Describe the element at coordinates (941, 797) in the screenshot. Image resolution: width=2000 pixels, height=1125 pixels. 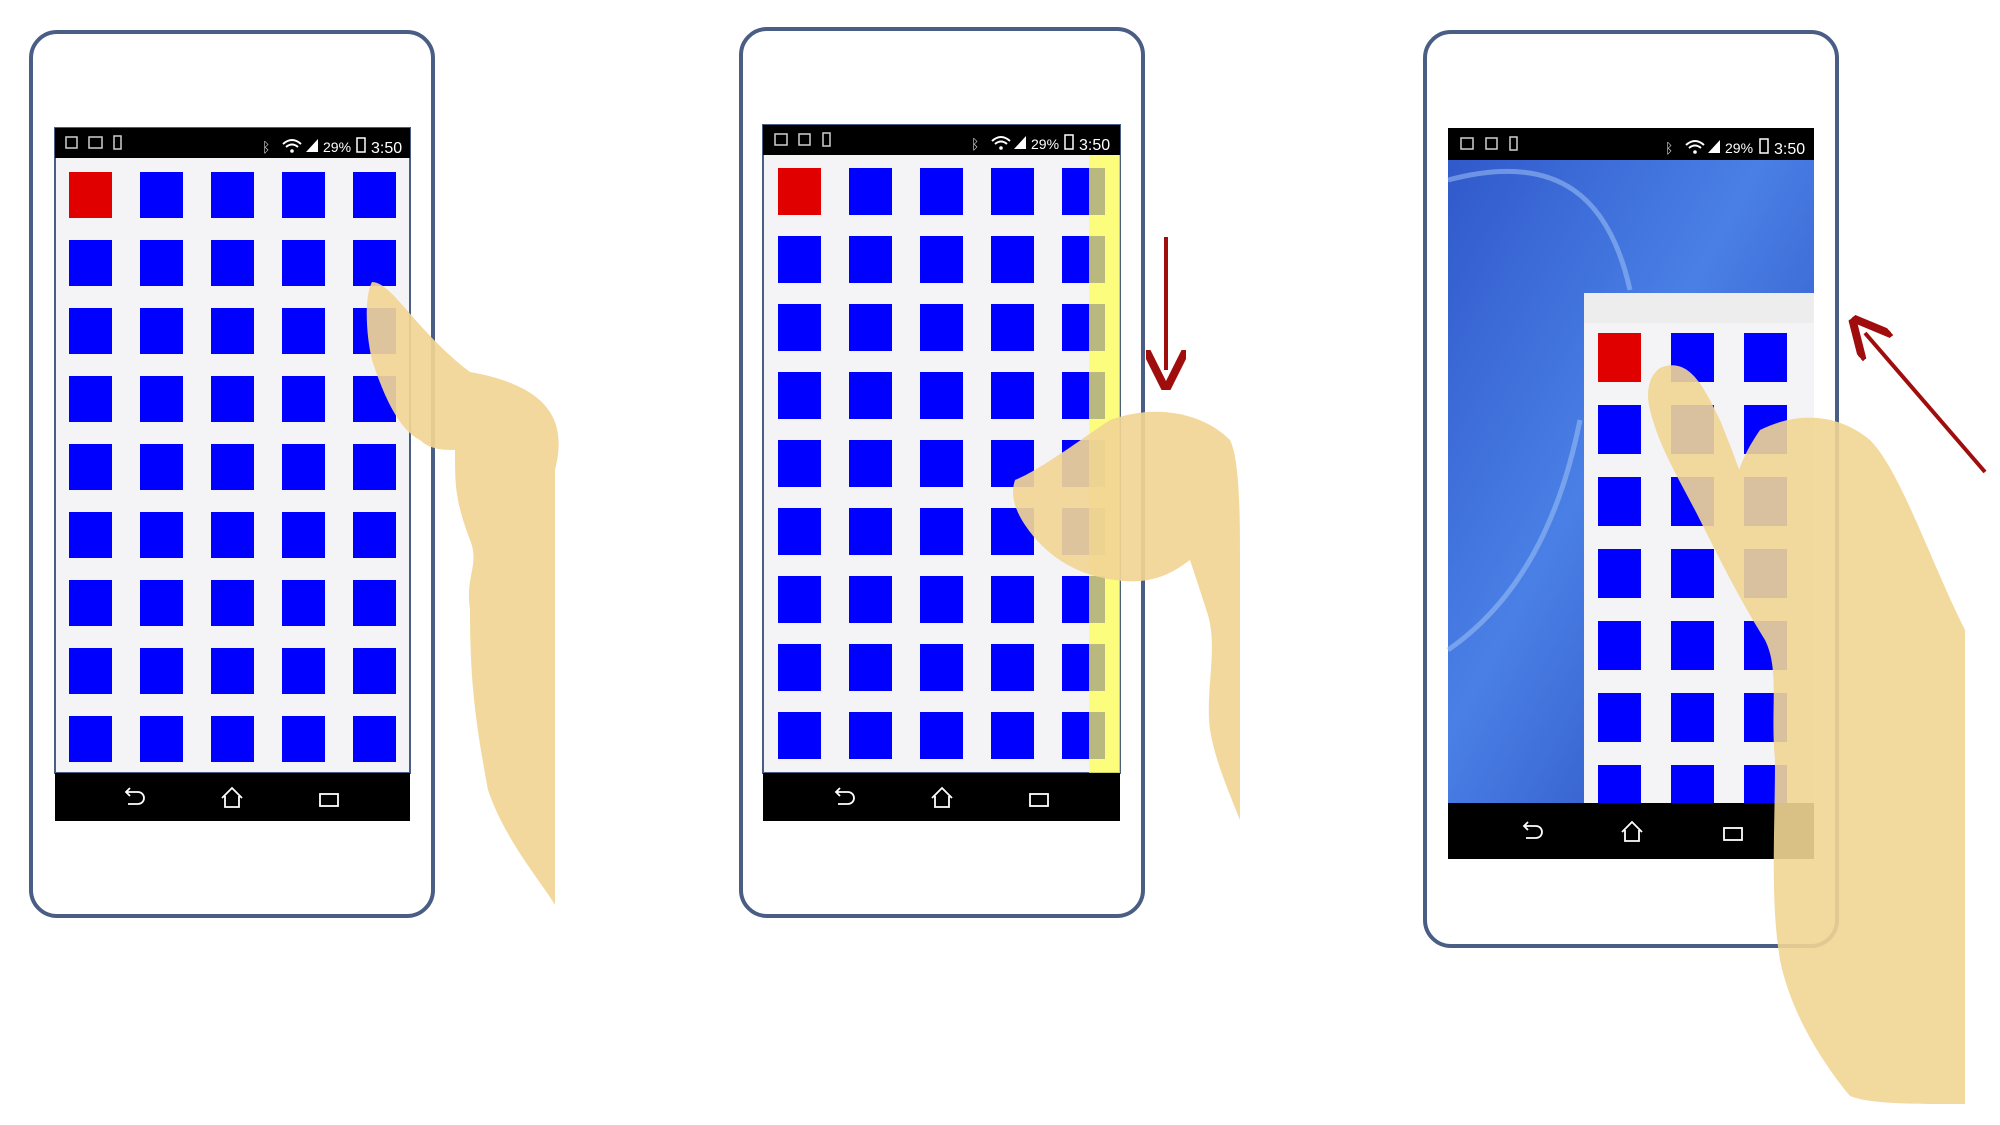
I see `nav-bar` at that location.